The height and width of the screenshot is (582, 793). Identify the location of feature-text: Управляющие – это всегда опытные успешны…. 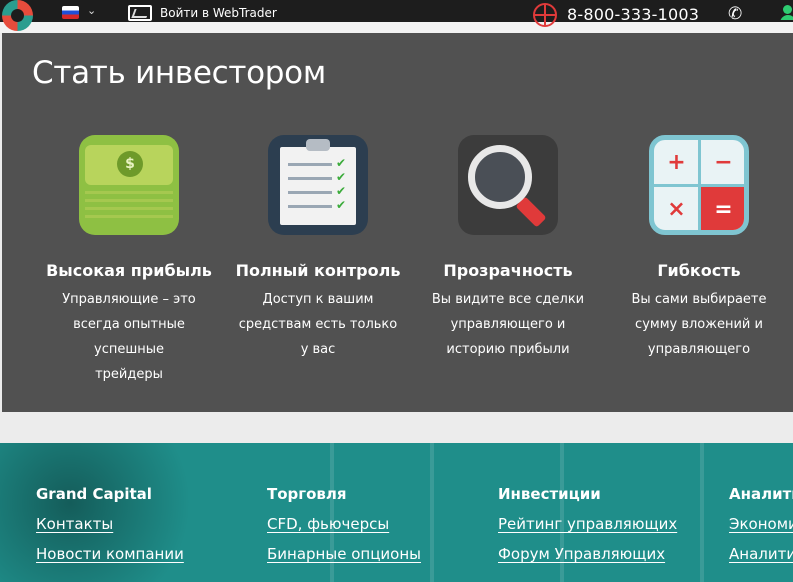
(129, 337).